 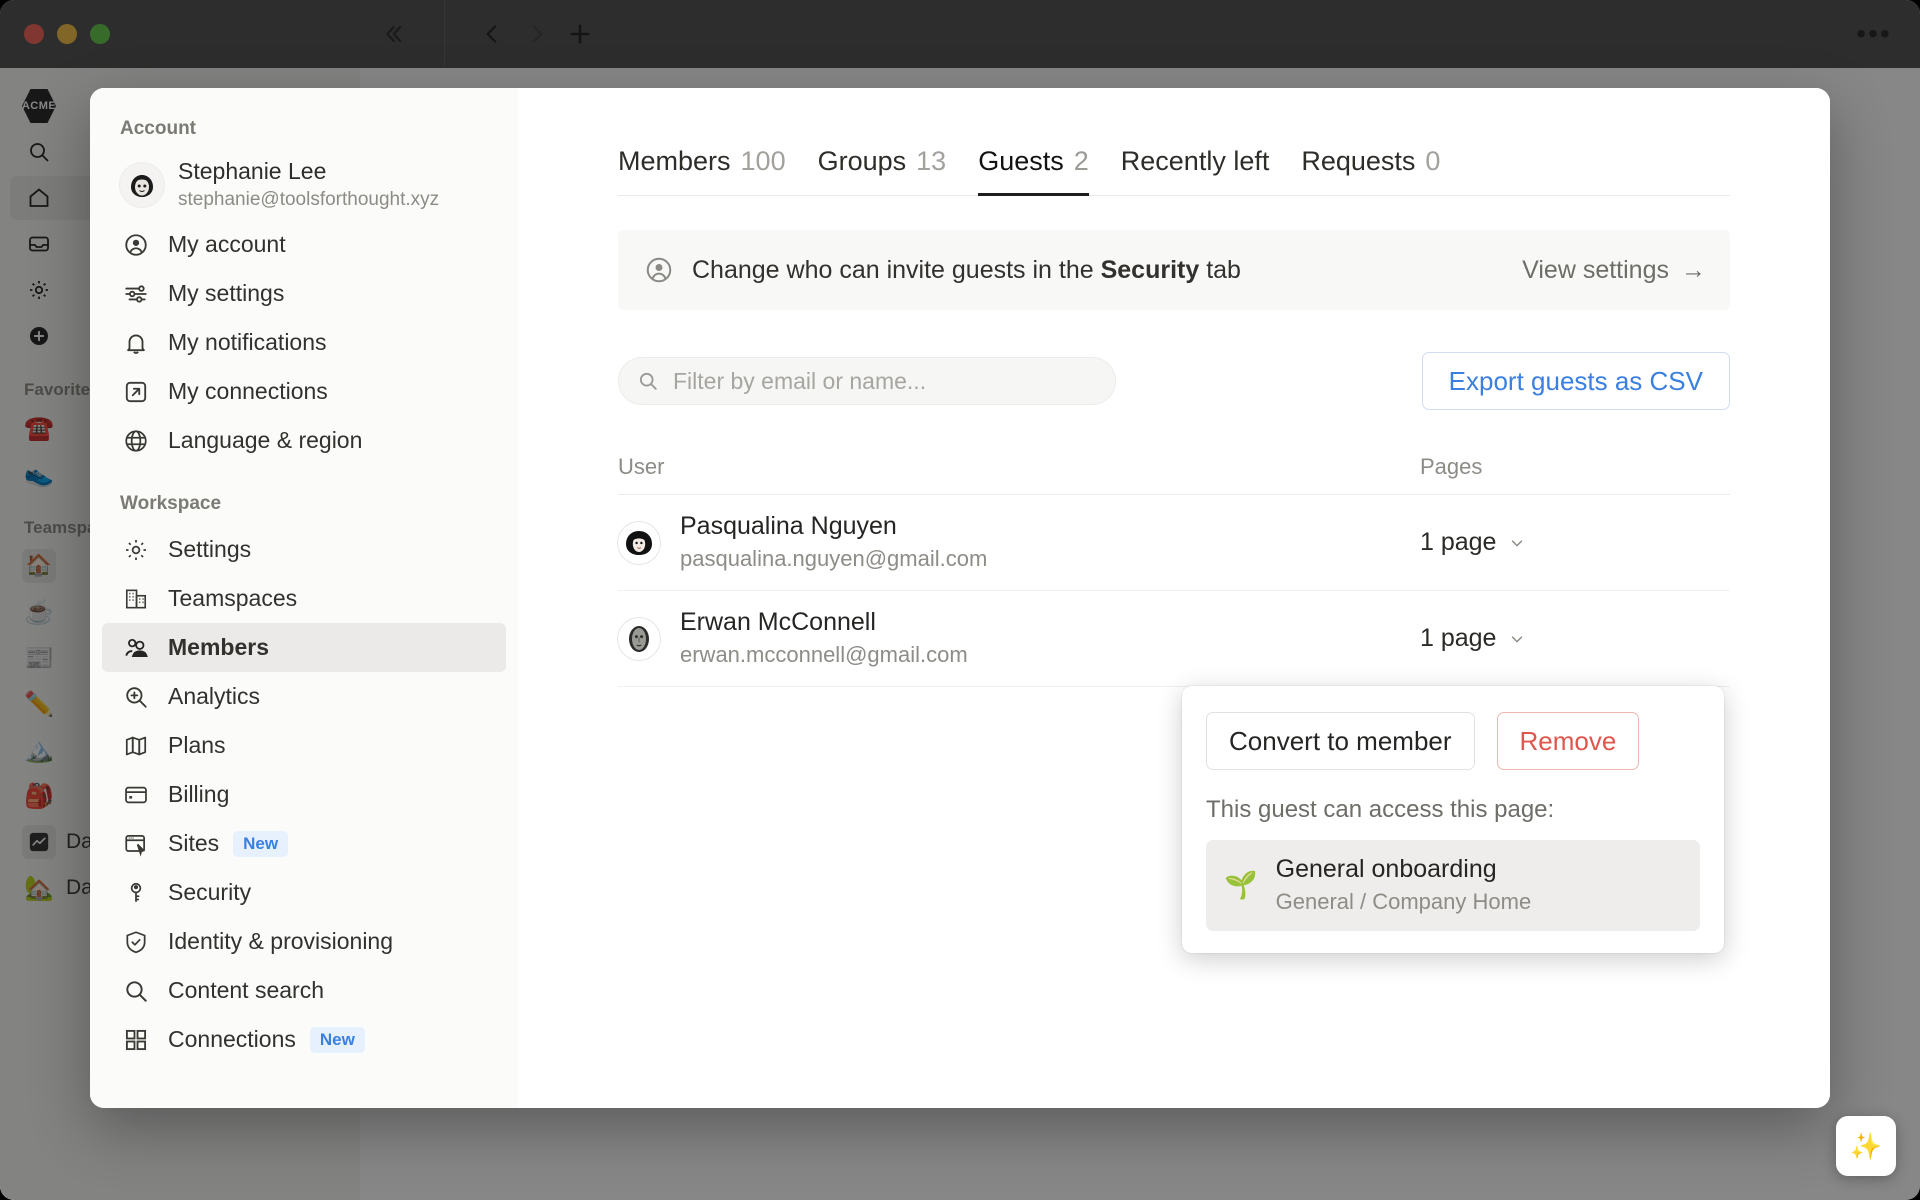 What do you see at coordinates (136, 795) in the screenshot?
I see `credit-card-icon` at bounding box center [136, 795].